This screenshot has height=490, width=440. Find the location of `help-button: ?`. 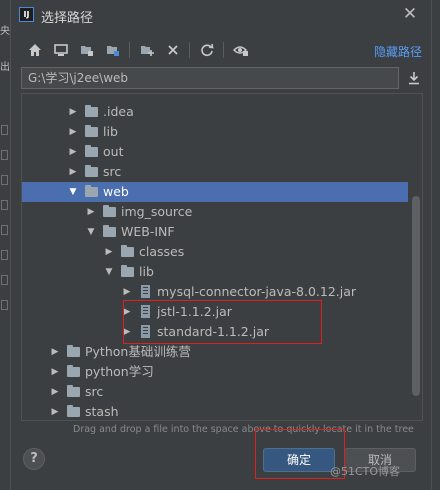

help-button: ? is located at coordinates (34, 459).